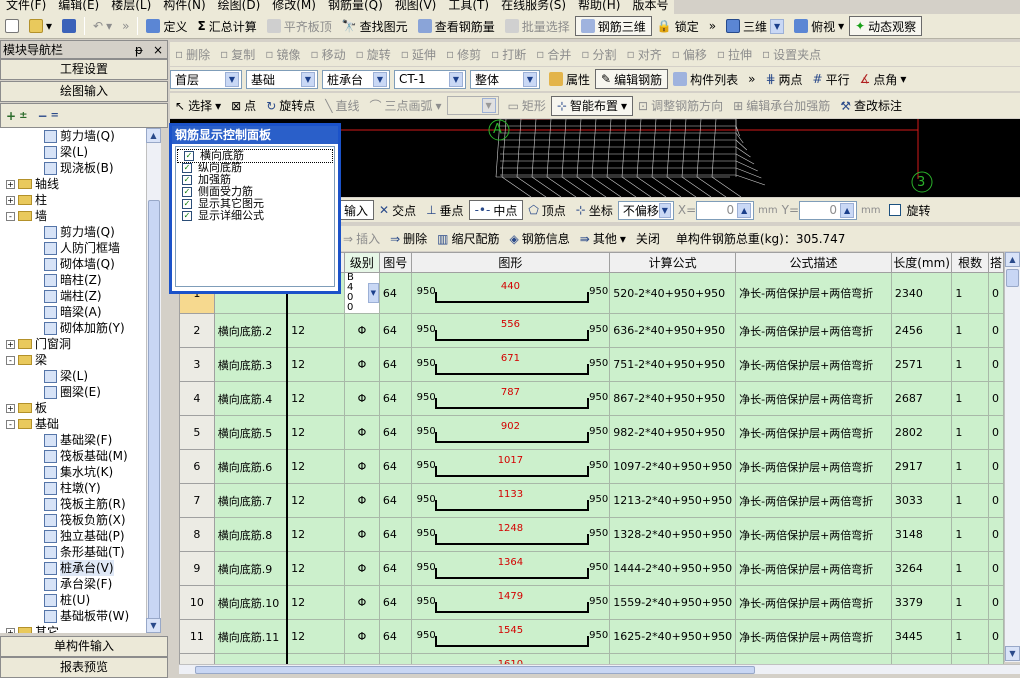 This screenshot has height=678, width=1020. I want to click on formula-cell: 636-2*40+950+950, so click(673, 330).